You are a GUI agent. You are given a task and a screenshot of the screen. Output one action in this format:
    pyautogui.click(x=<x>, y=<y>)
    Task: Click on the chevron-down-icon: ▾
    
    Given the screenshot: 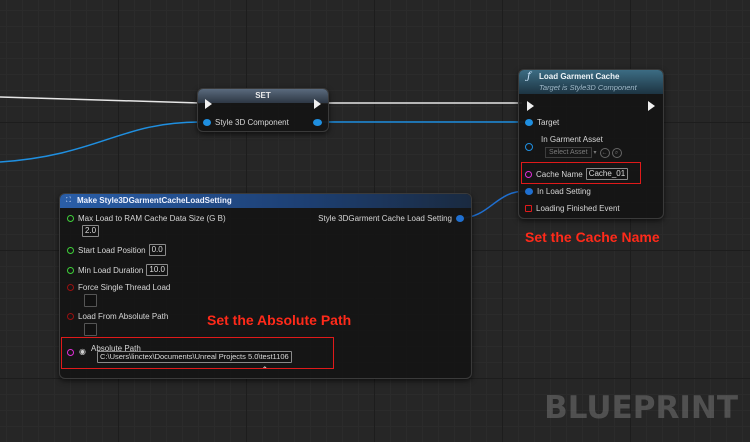 What is the action you would take?
    pyautogui.click(x=595, y=153)
    